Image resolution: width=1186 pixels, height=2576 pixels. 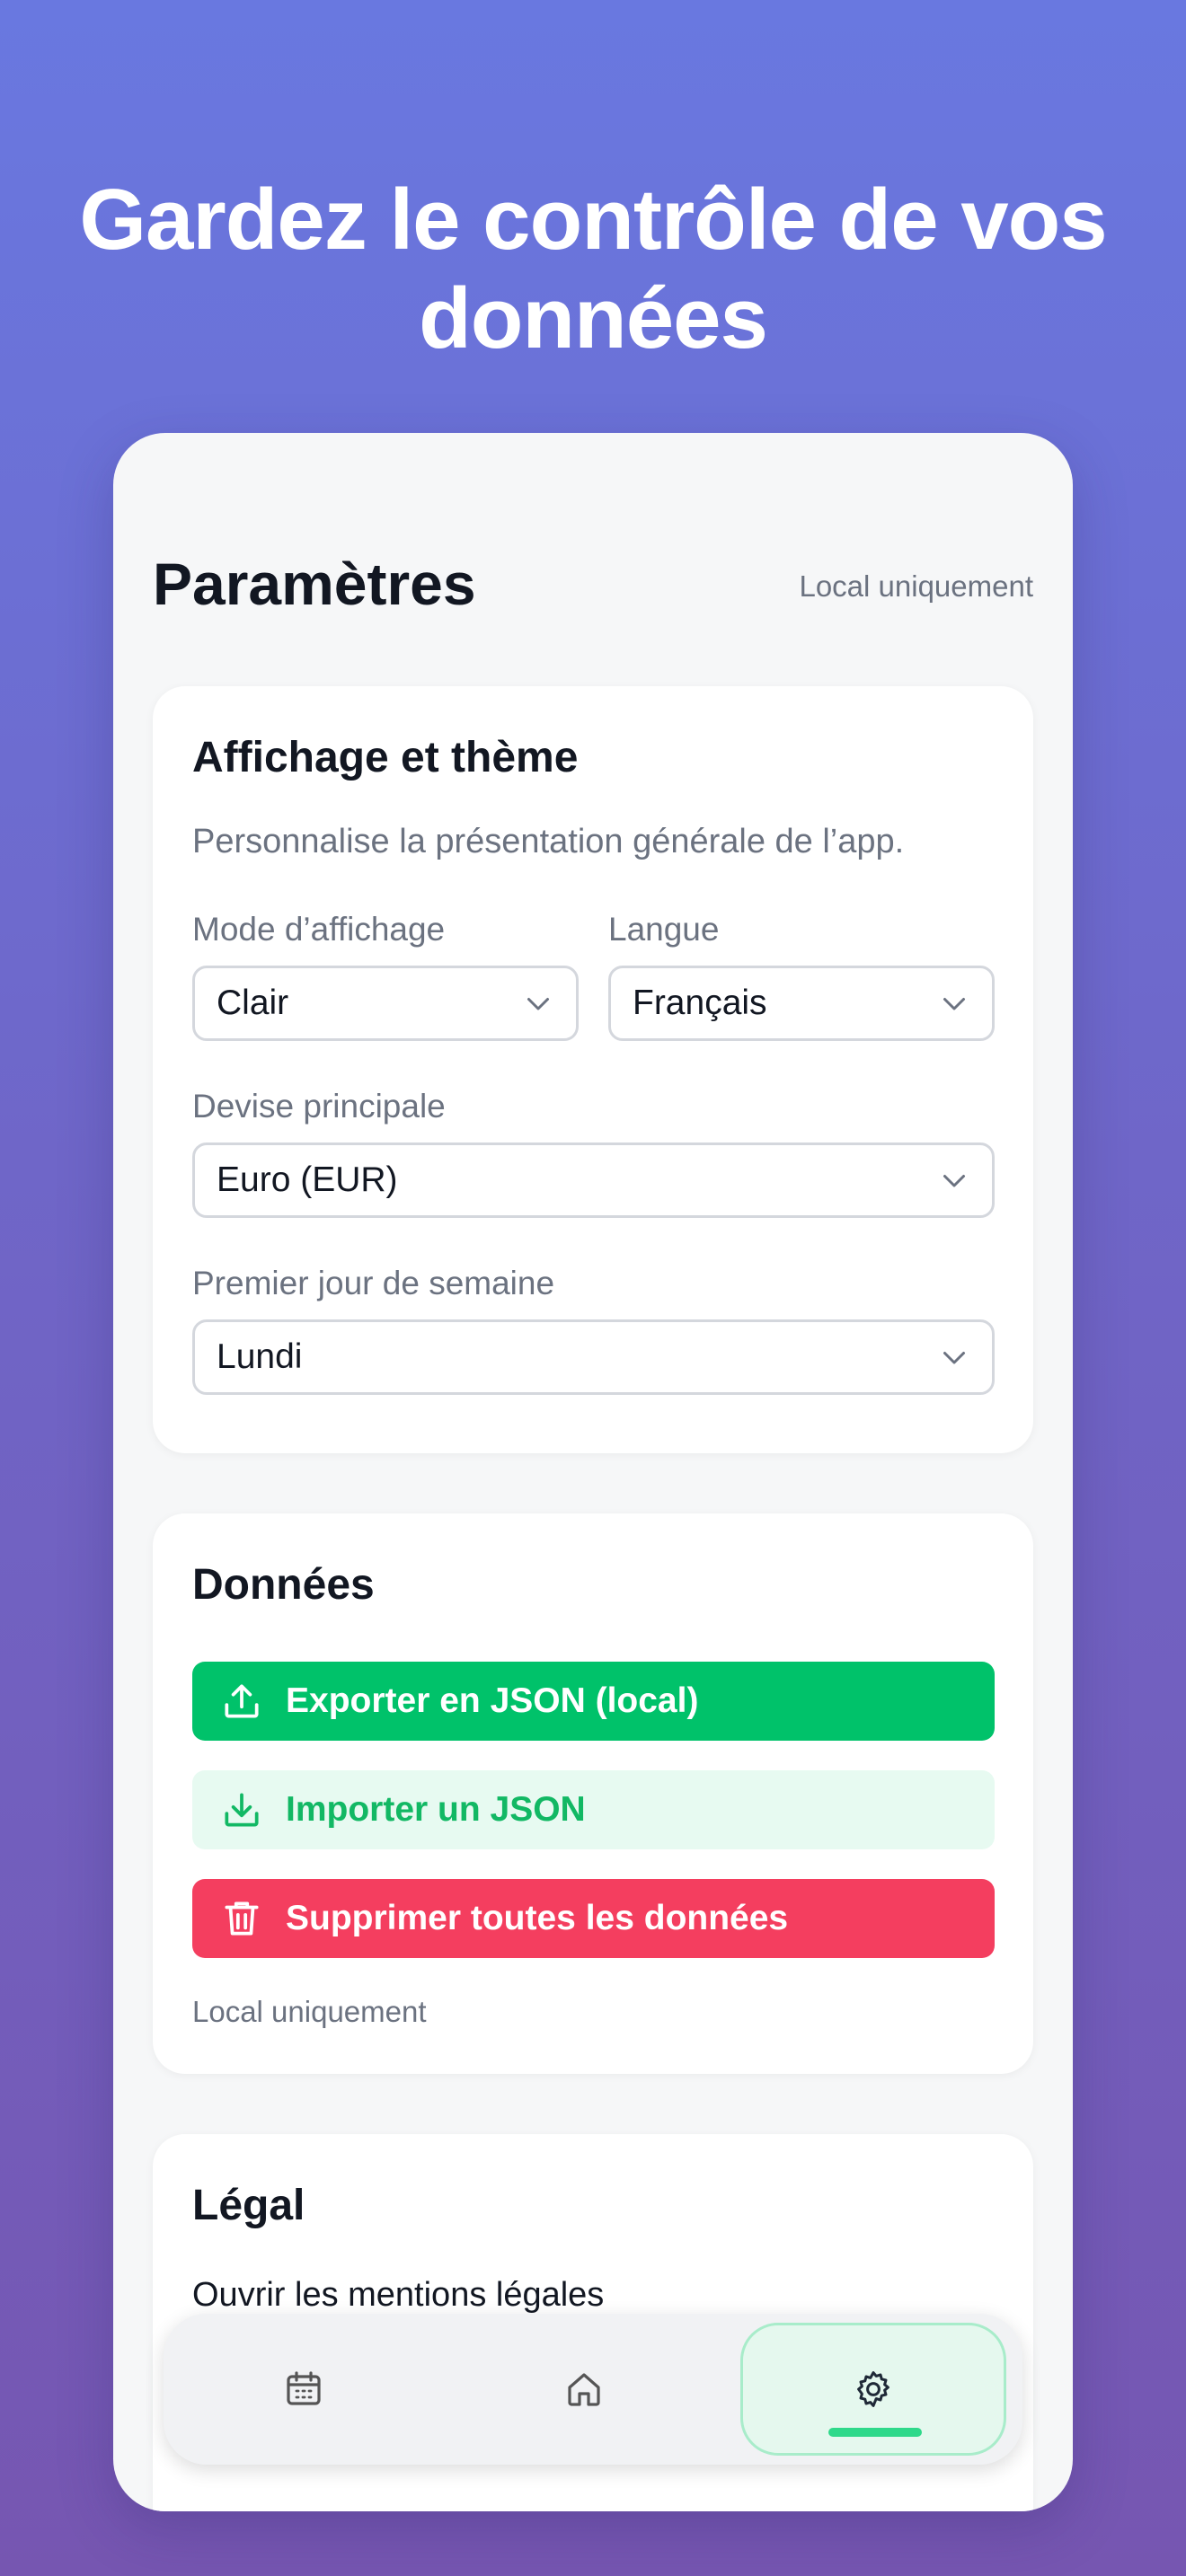 I want to click on currency-select: Euro (EUR), so click(x=593, y=1180).